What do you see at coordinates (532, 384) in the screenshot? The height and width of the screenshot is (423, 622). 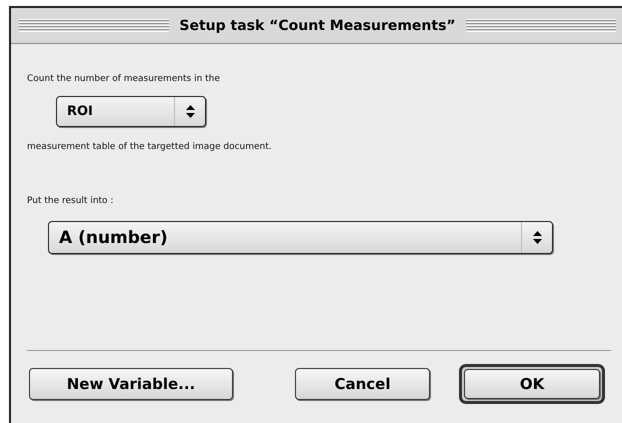 I see `ok-button: OK` at bounding box center [532, 384].